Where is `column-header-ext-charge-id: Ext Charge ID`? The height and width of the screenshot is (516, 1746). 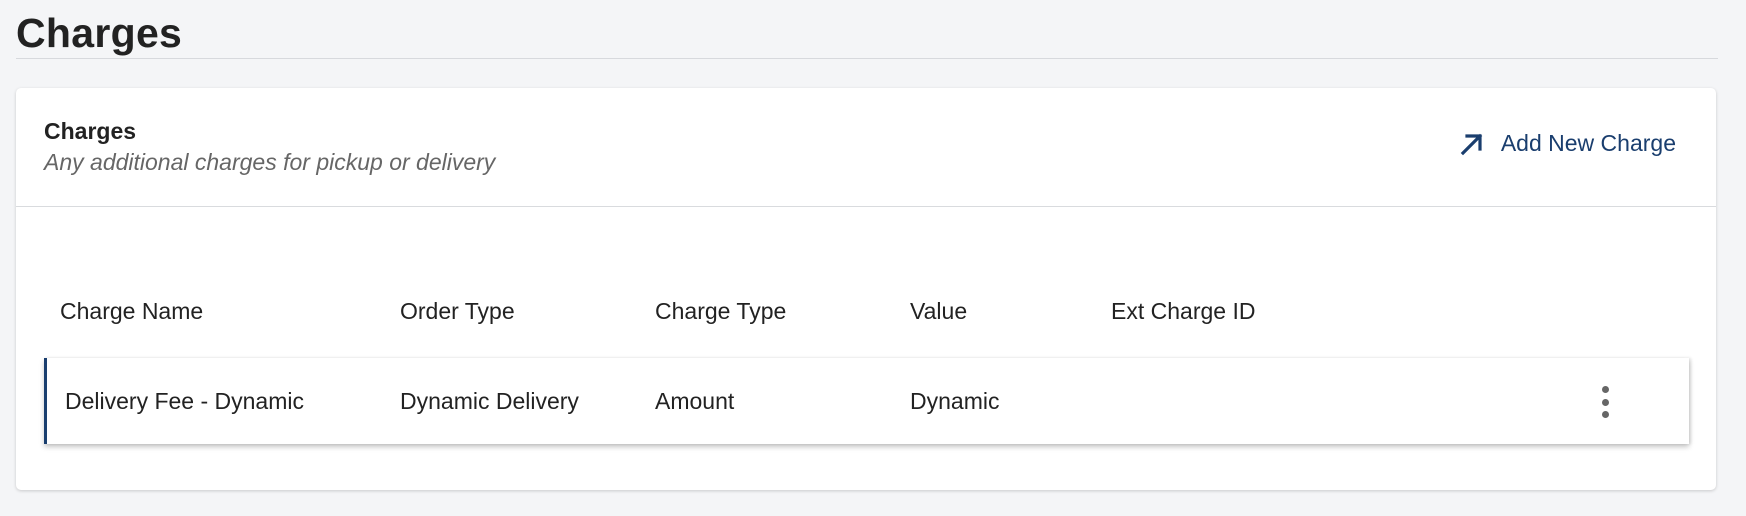 column-header-ext-charge-id: Ext Charge ID is located at coordinates (1183, 311).